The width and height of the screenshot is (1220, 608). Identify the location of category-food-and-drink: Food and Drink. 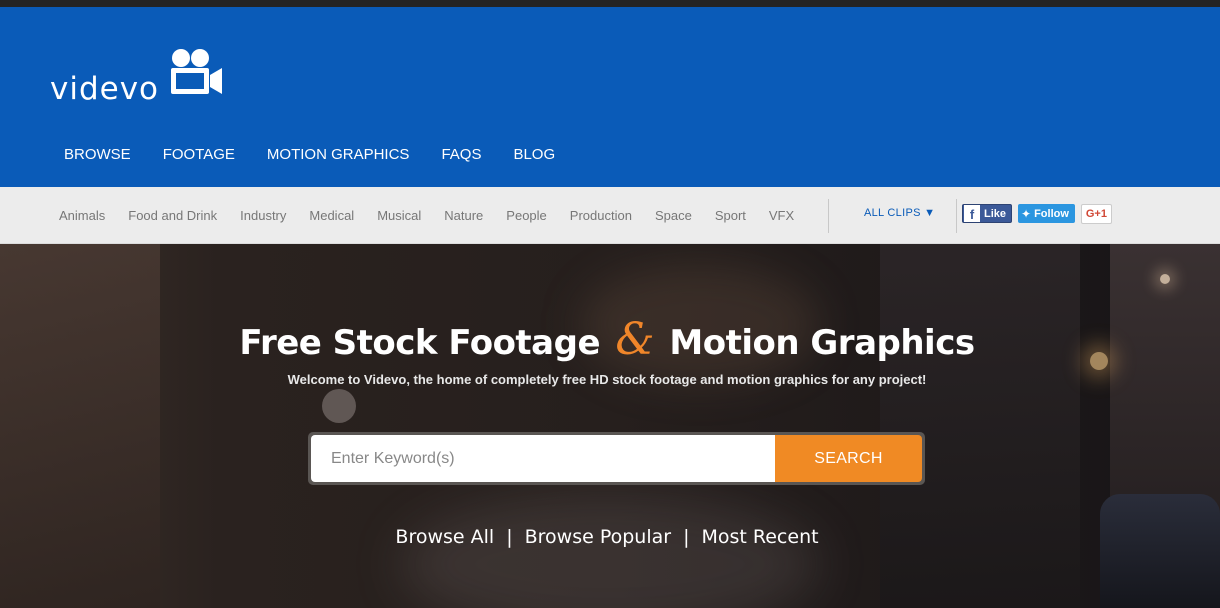
(173, 215).